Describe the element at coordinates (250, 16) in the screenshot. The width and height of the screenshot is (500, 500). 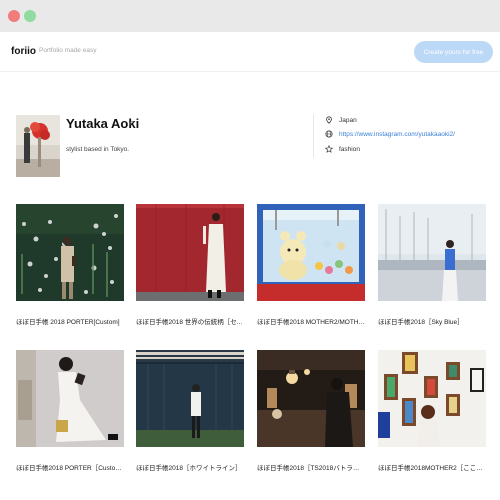
I see `window-chrome` at that location.